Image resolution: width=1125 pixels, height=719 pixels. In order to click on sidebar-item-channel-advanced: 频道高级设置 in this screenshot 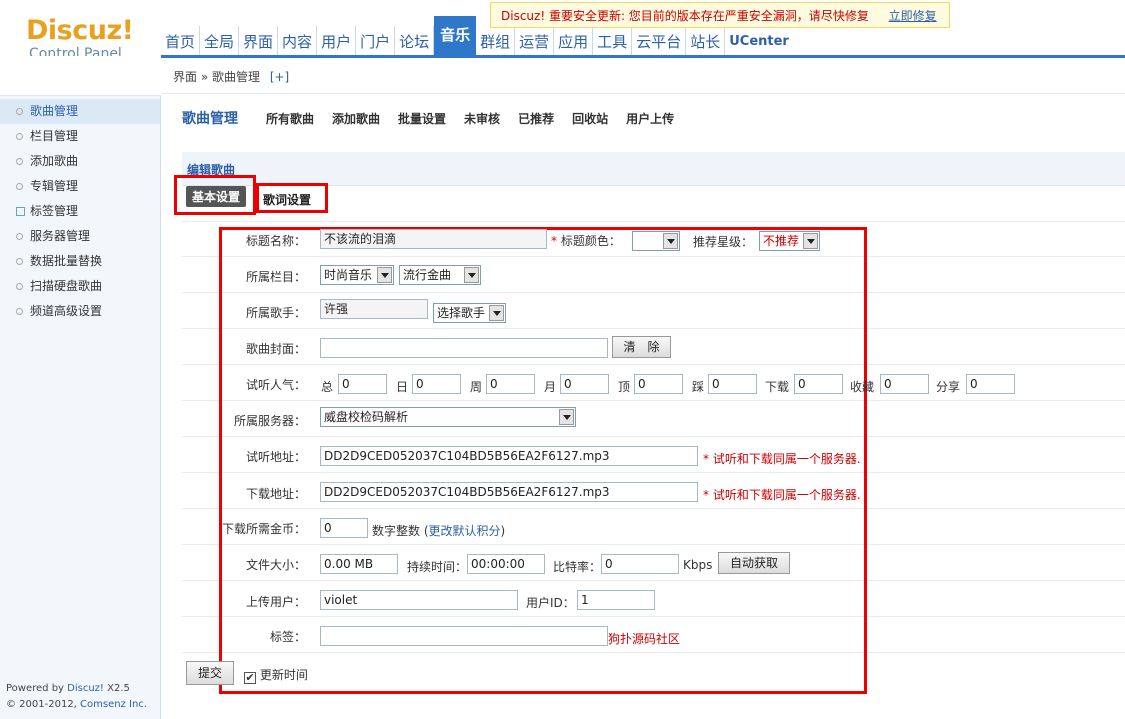, I will do `click(80, 311)`.